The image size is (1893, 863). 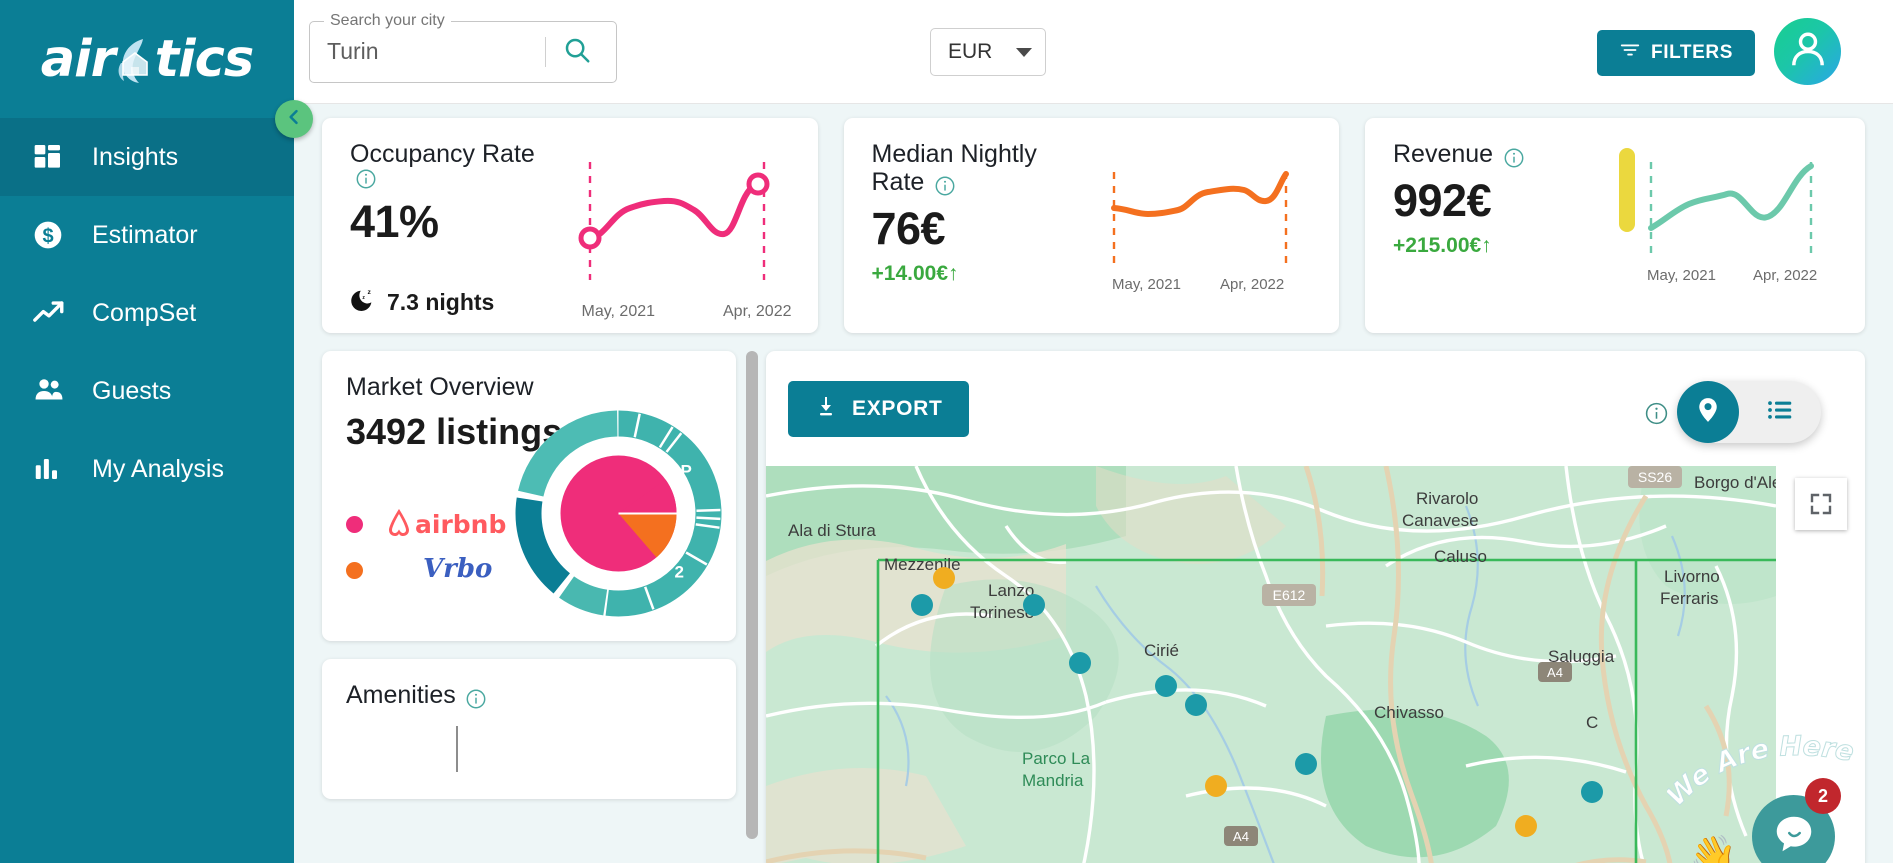 What do you see at coordinates (1780, 412) in the screenshot?
I see `list-view-option` at bounding box center [1780, 412].